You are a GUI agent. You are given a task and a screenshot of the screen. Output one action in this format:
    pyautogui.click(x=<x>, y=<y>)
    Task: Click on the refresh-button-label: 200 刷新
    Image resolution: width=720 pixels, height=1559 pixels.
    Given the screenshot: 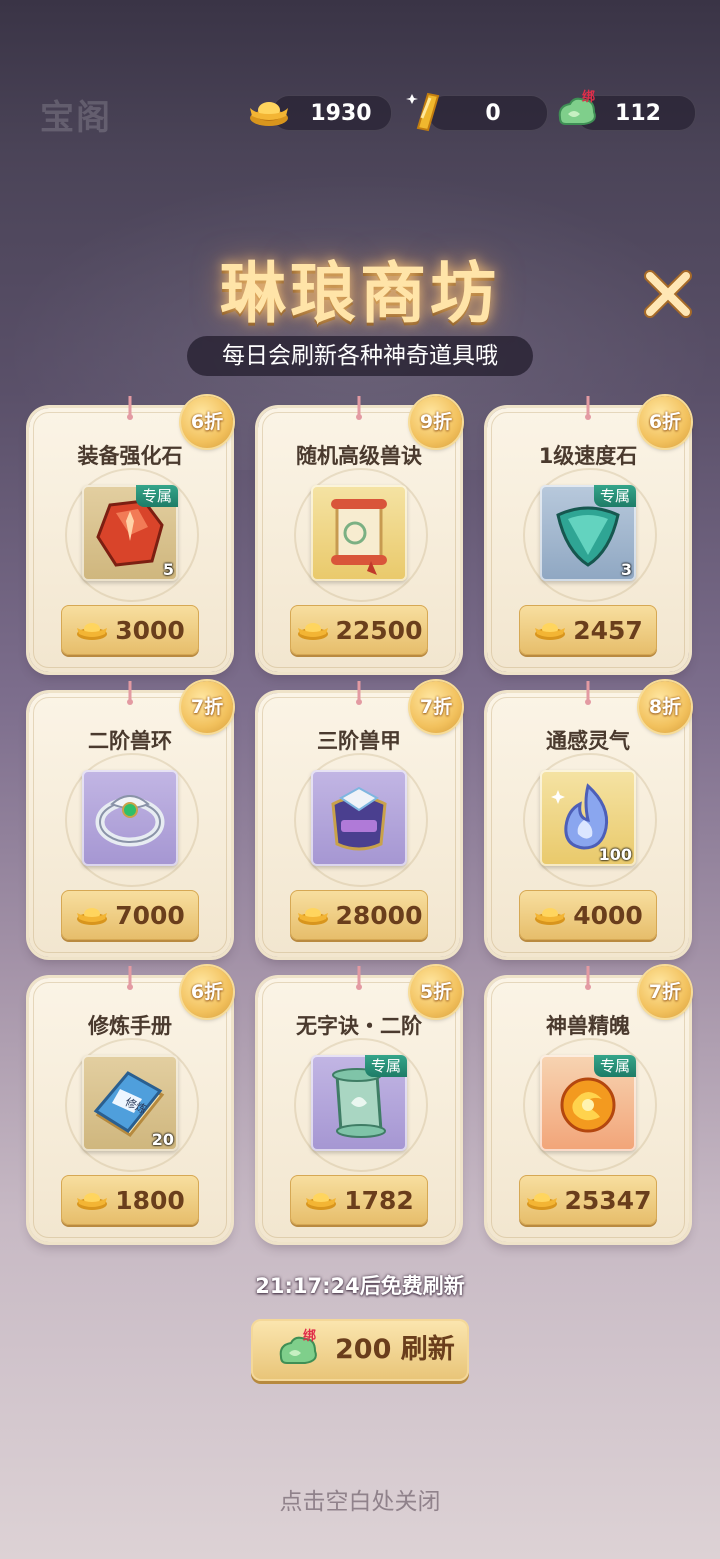 What is the action you would take?
    pyautogui.click(x=395, y=1349)
    